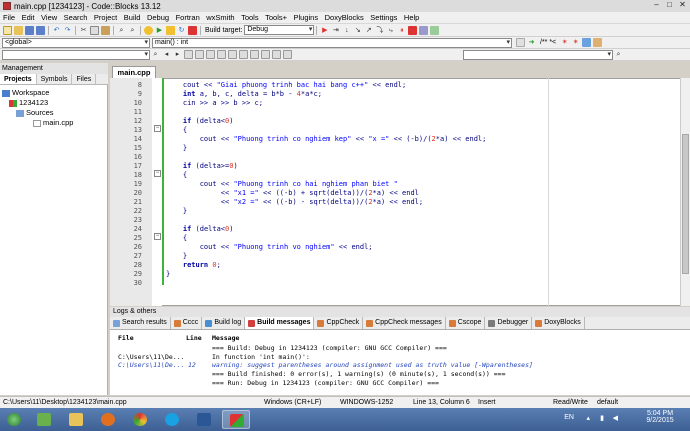 The height and width of the screenshot is (431, 690). Describe the element at coordinates (564, 42) in the screenshot. I see `doxy-run-icon: ✶` at that location.